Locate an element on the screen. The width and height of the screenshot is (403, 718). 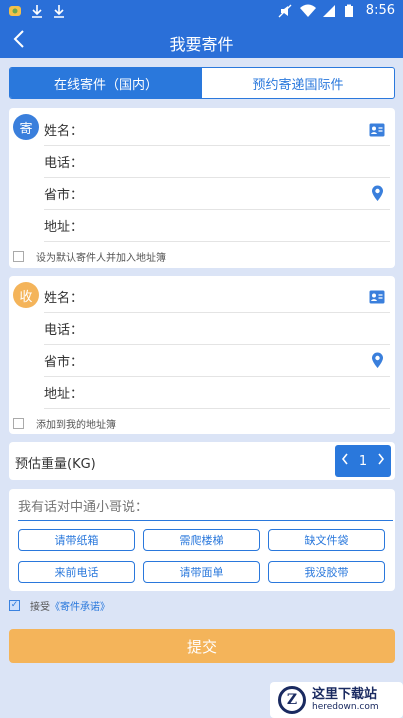
courier-message-field is located at coordinates (205, 508).